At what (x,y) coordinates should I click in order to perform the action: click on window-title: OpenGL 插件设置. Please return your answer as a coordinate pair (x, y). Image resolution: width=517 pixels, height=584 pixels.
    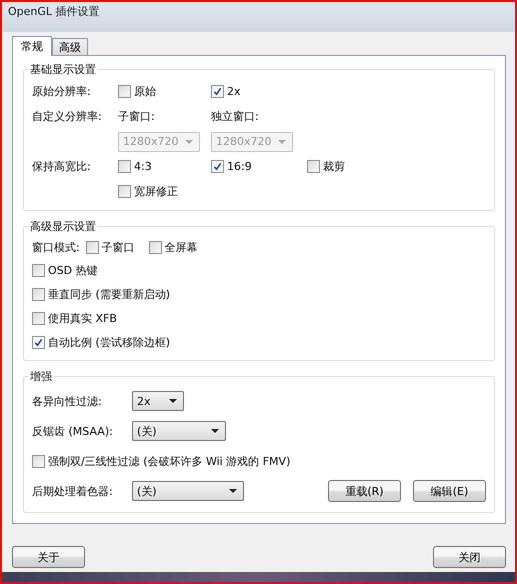
    Looking at the image, I should click on (54, 11).